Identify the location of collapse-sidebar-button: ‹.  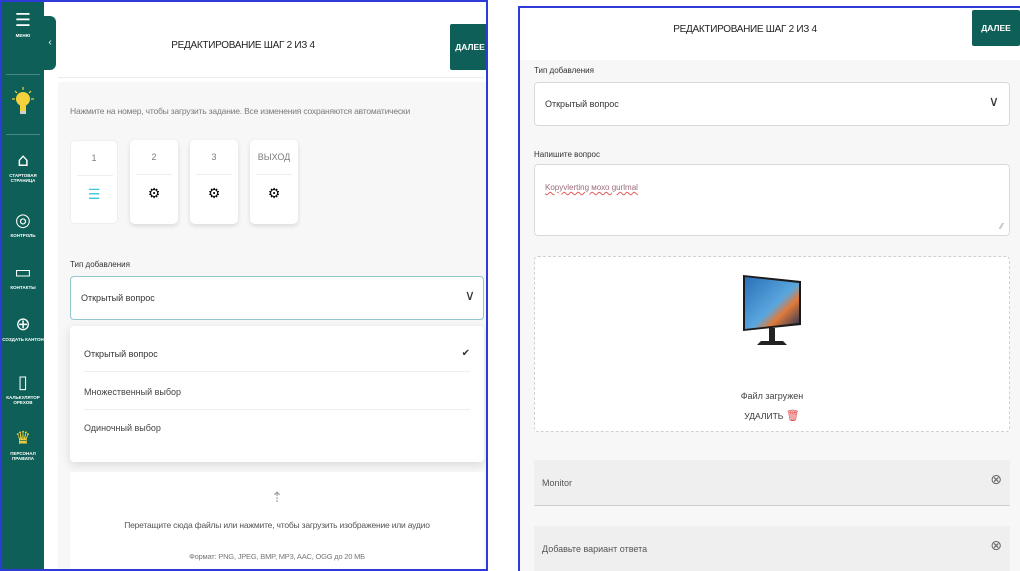
(50, 43).